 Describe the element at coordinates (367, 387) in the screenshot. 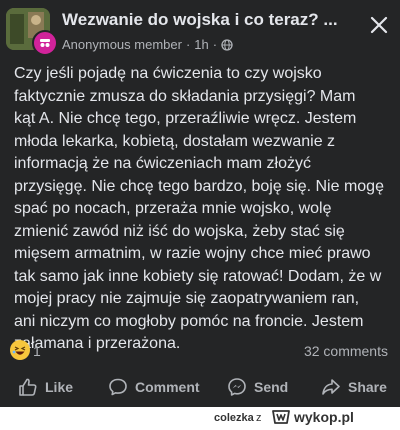

I see `share-label: Share` at that location.